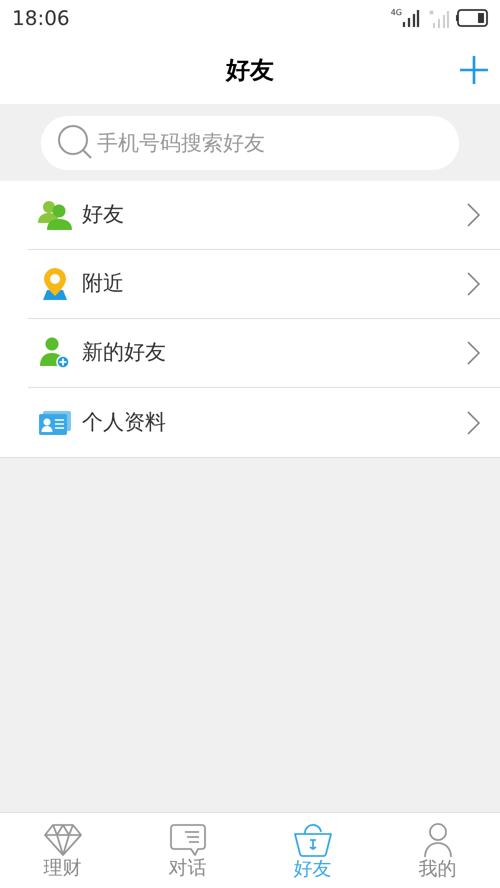 This screenshot has height=888, width=500. Describe the element at coordinates (312, 840) in the screenshot. I see `basket-icon` at that location.